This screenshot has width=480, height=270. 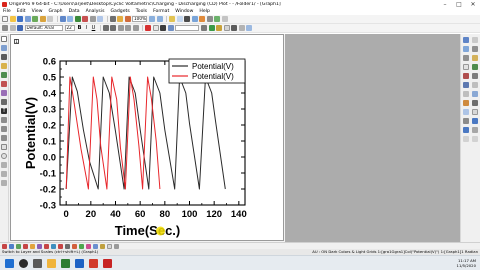 What do you see at coordinates (475, 40) in the screenshot?
I see `add-layer-icon` at bounding box center [475, 40].